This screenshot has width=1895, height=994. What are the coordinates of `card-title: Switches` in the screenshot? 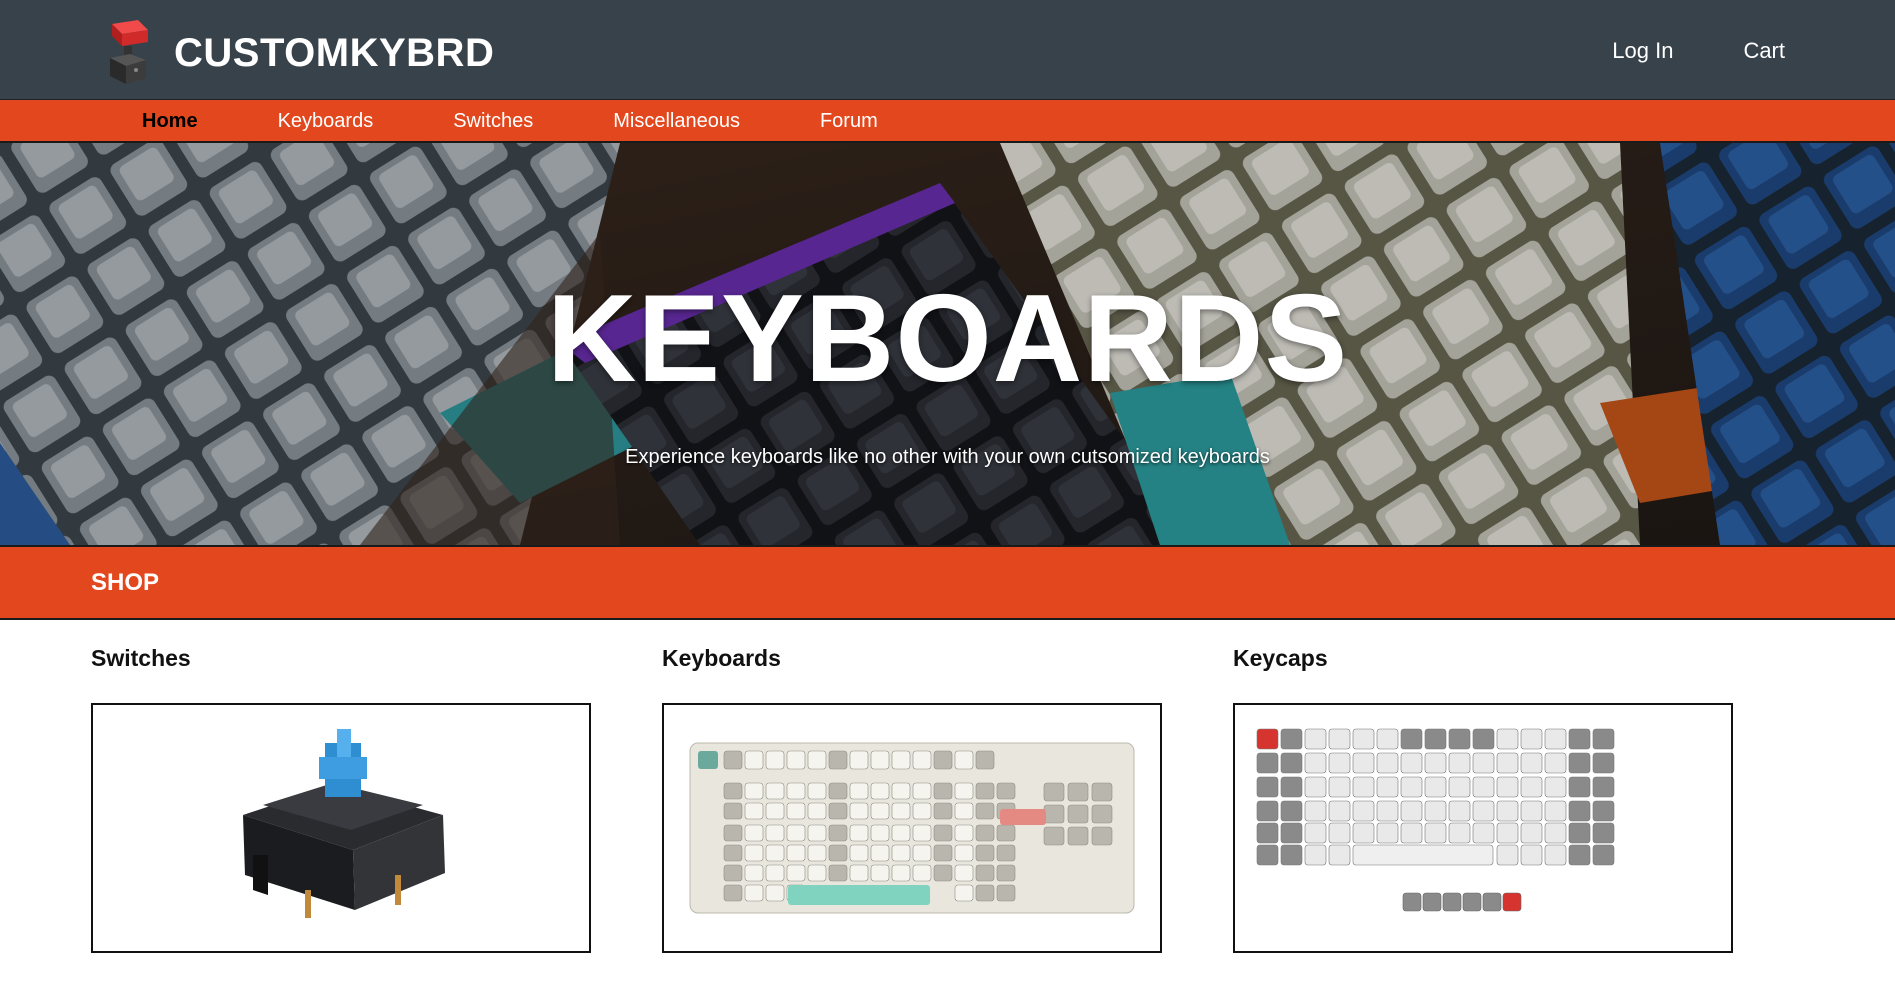 It's located at (341, 665).